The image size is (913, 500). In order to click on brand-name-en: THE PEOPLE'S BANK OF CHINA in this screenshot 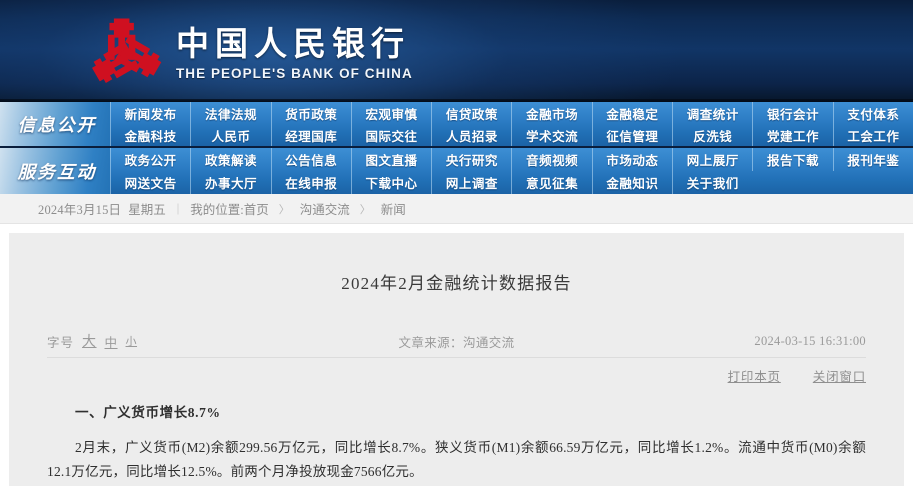, I will do `click(294, 74)`.